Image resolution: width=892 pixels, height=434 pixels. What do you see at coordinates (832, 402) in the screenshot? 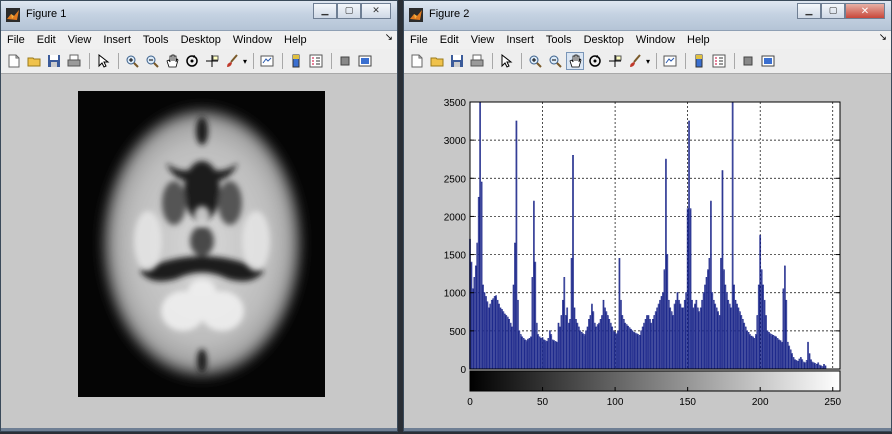
I see `x-tick-label: 250` at bounding box center [832, 402].